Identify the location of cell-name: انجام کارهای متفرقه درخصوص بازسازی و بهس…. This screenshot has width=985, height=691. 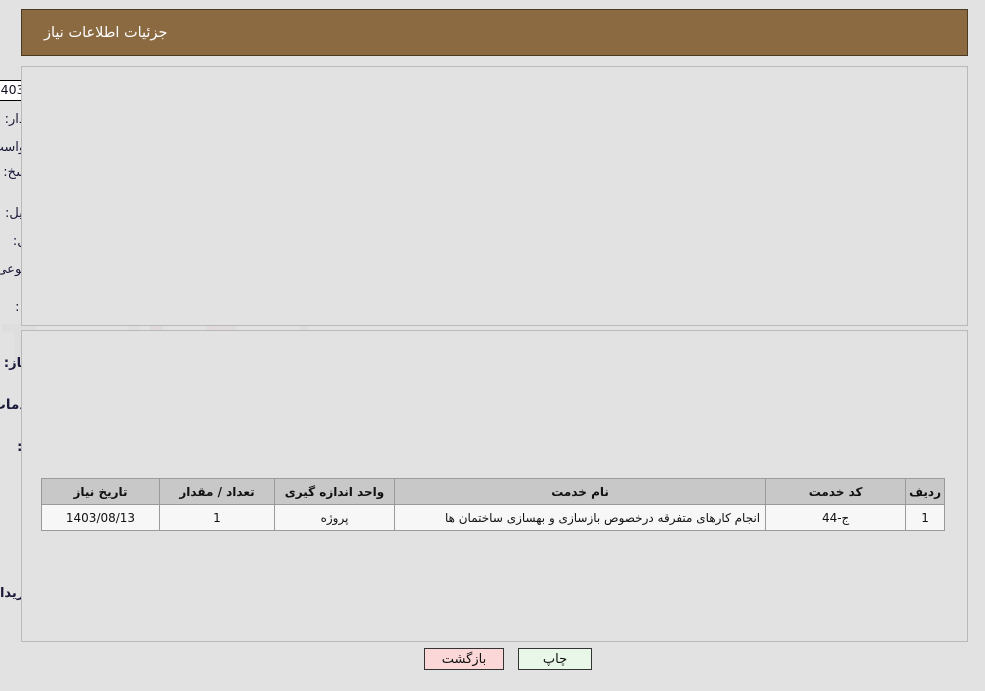
(580, 517).